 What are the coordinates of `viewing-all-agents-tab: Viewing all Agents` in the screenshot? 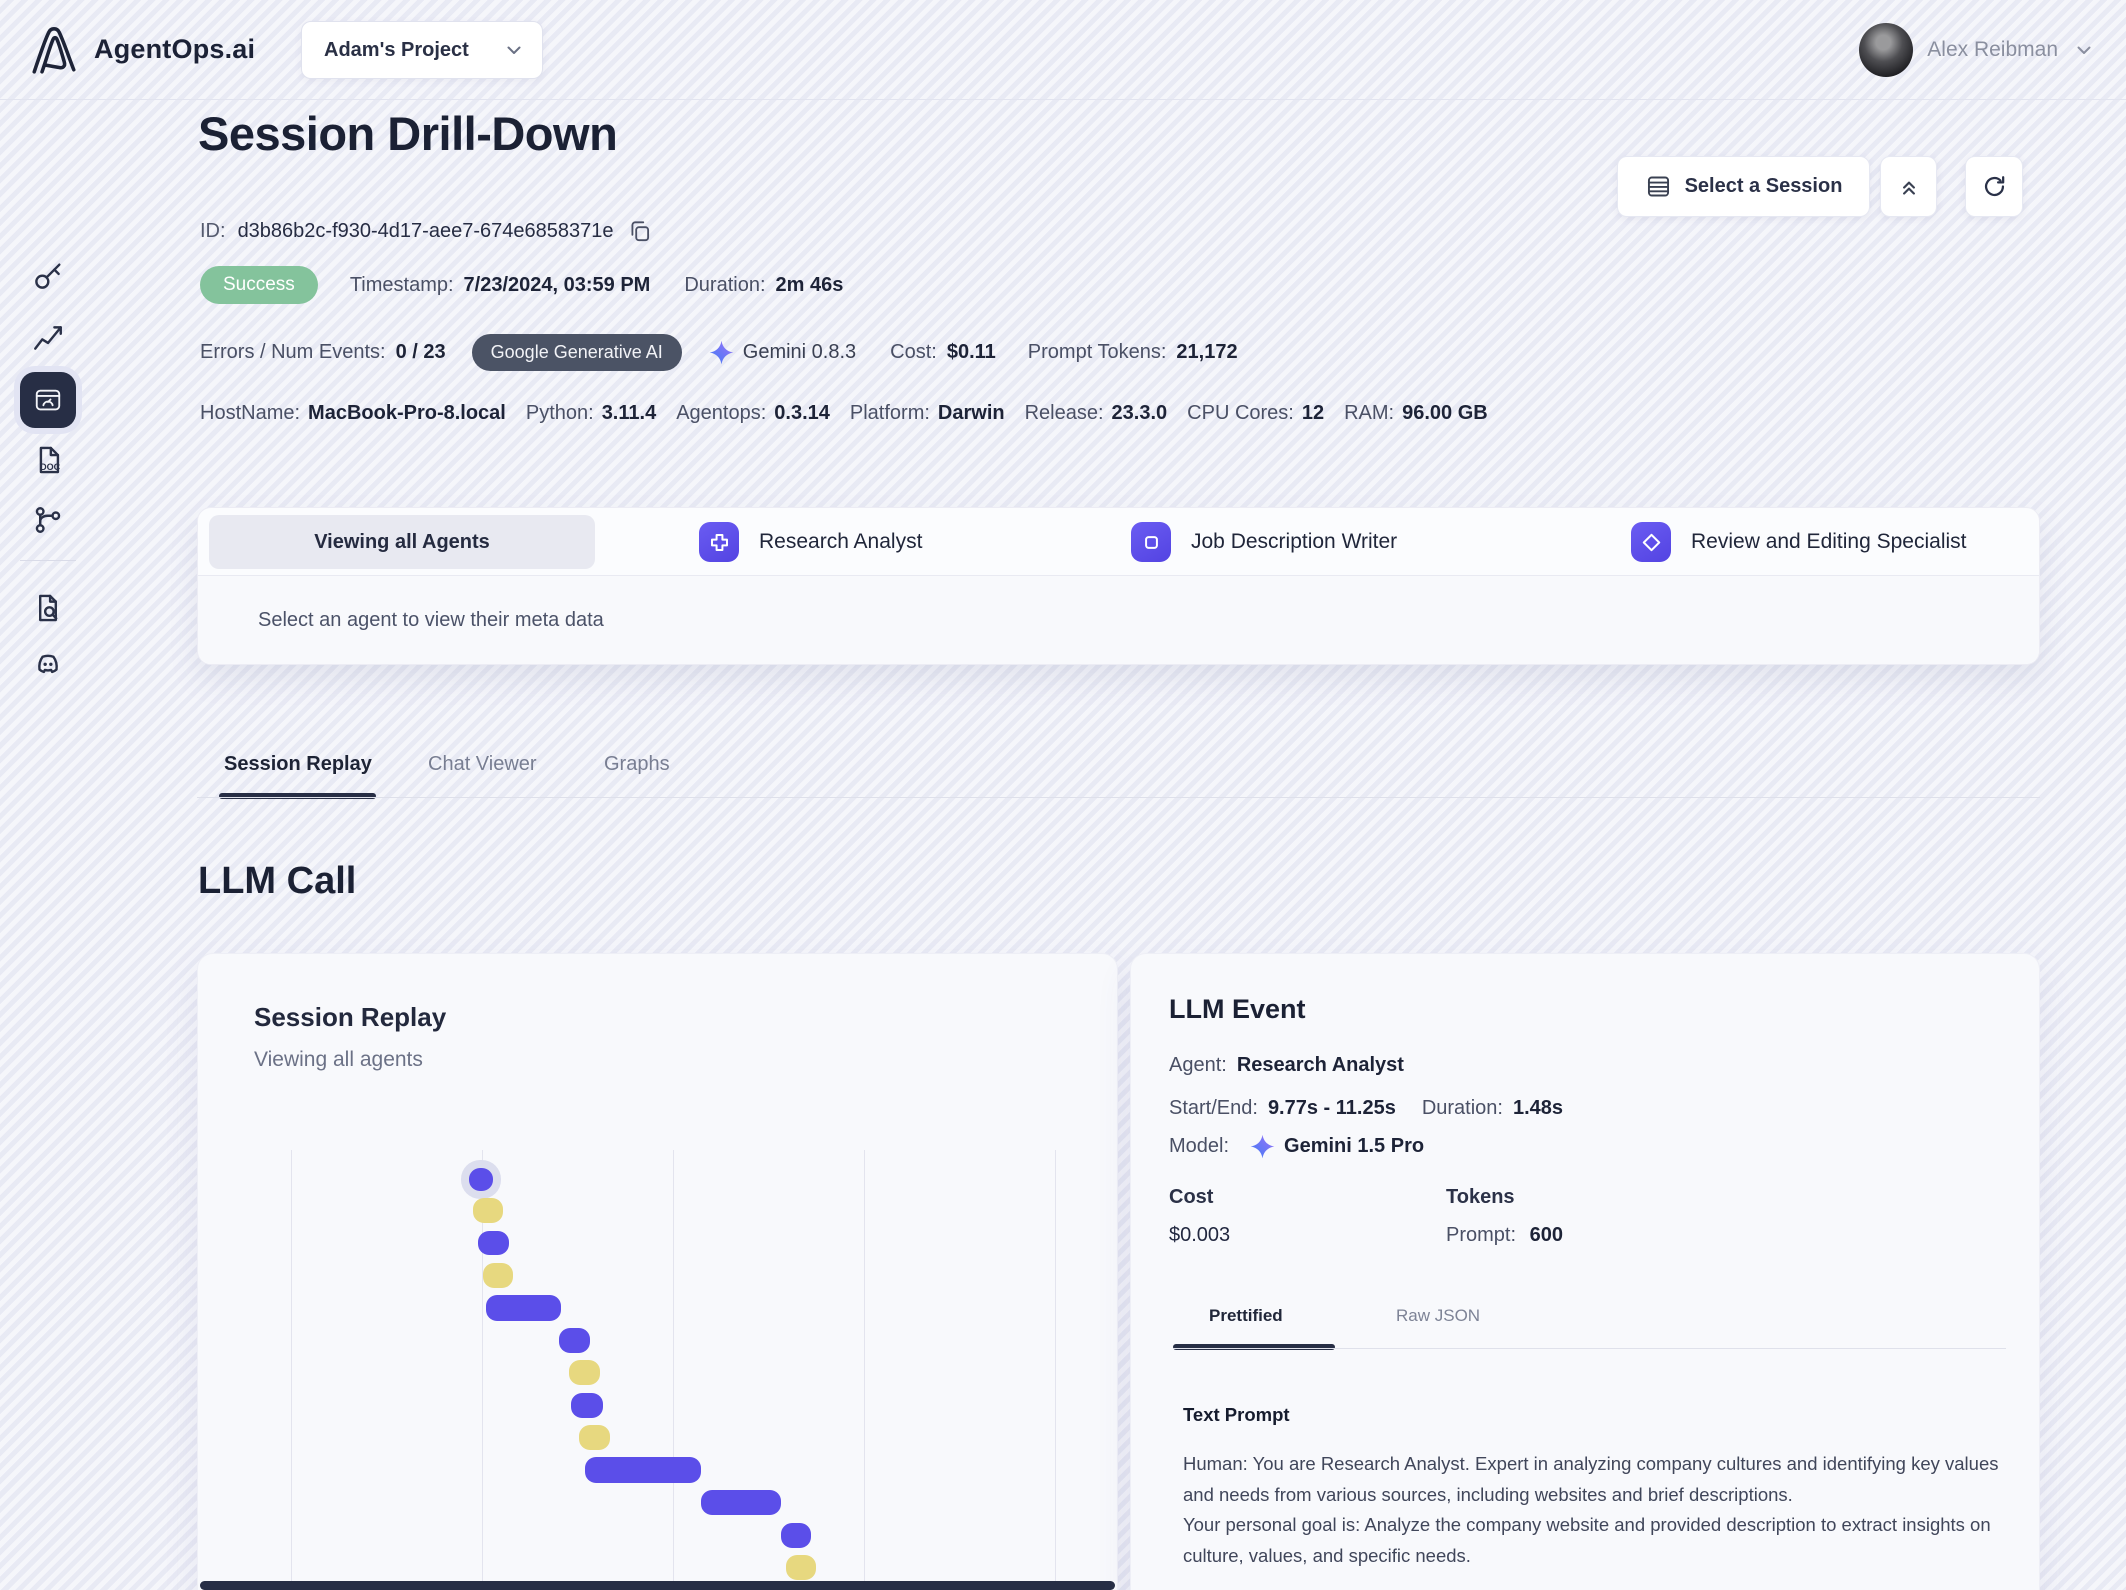 It's located at (402, 542).